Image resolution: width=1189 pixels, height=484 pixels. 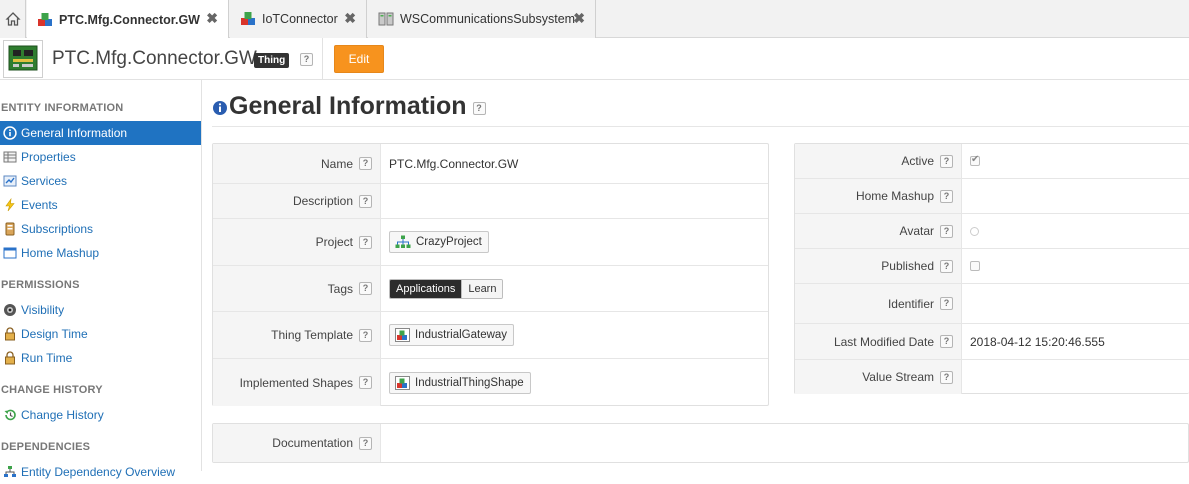 I want to click on mashup-icon, so click(x=10, y=253).